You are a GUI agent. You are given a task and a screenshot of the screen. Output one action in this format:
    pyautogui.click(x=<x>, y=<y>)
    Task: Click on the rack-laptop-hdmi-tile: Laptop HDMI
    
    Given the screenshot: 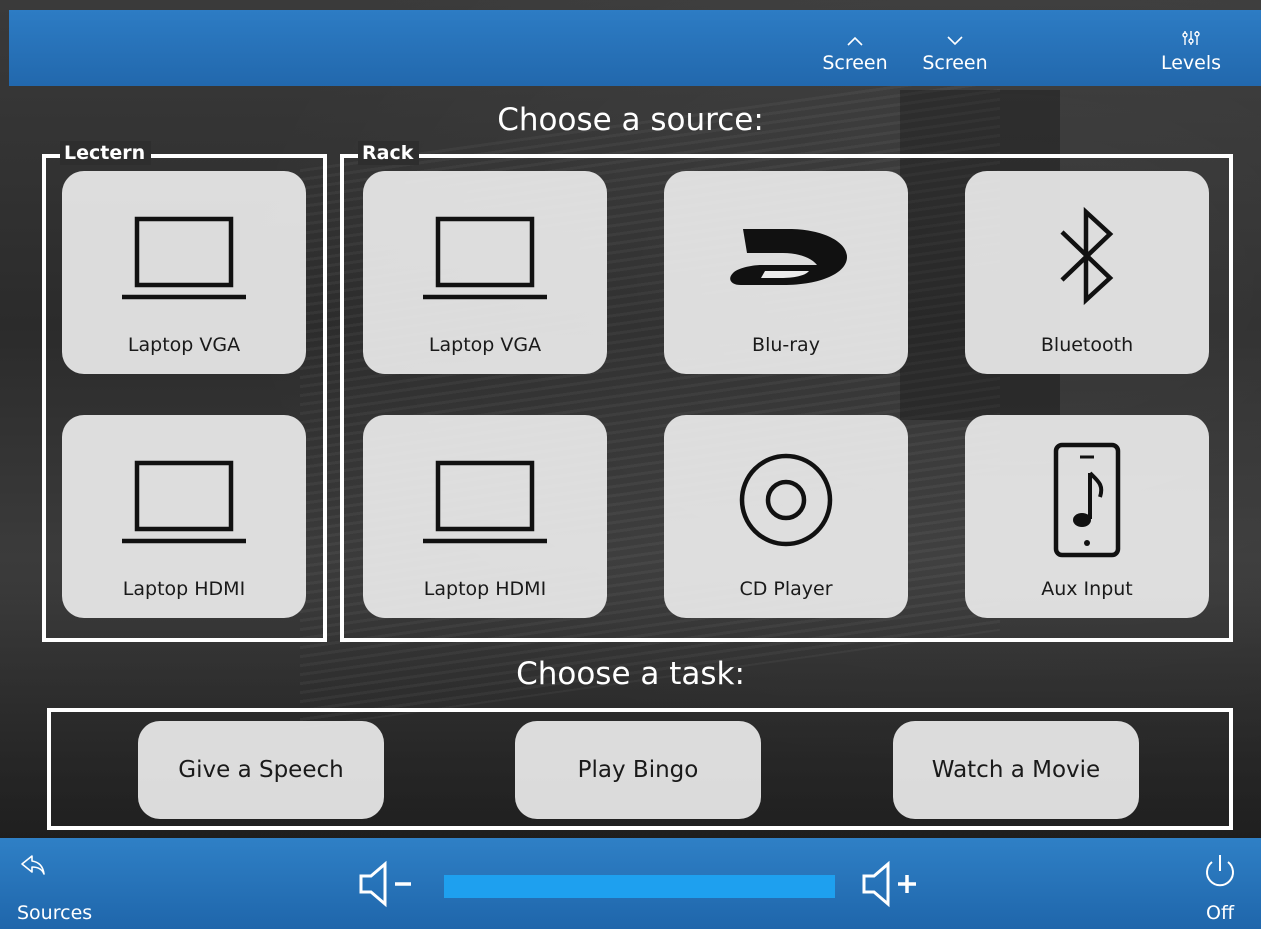 What is the action you would take?
    pyautogui.click(x=485, y=516)
    